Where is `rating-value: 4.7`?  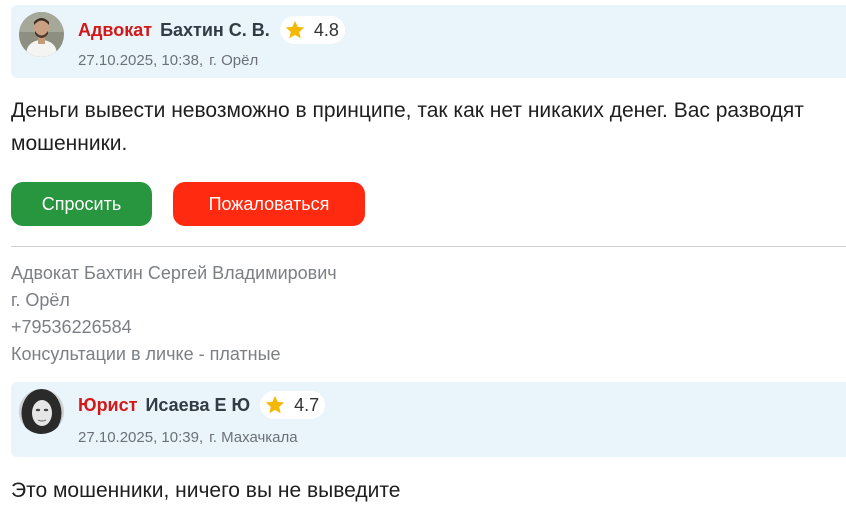
rating-value: 4.7 is located at coordinates (307, 404).